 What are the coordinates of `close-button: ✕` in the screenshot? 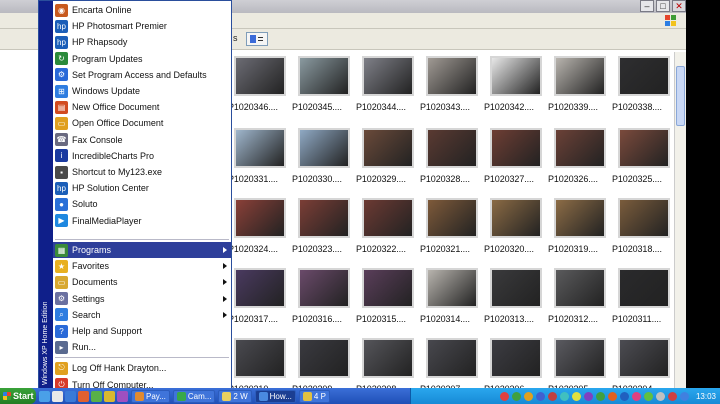 It's located at (679, 6).